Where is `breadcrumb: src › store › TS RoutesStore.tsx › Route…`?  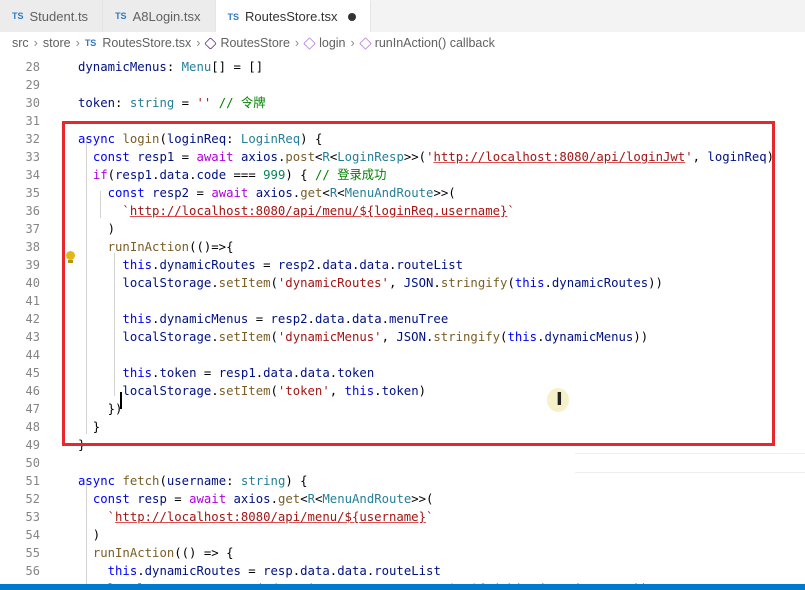
breadcrumb: src › store › TS RoutesStore.tsx › Route… is located at coordinates (402, 43).